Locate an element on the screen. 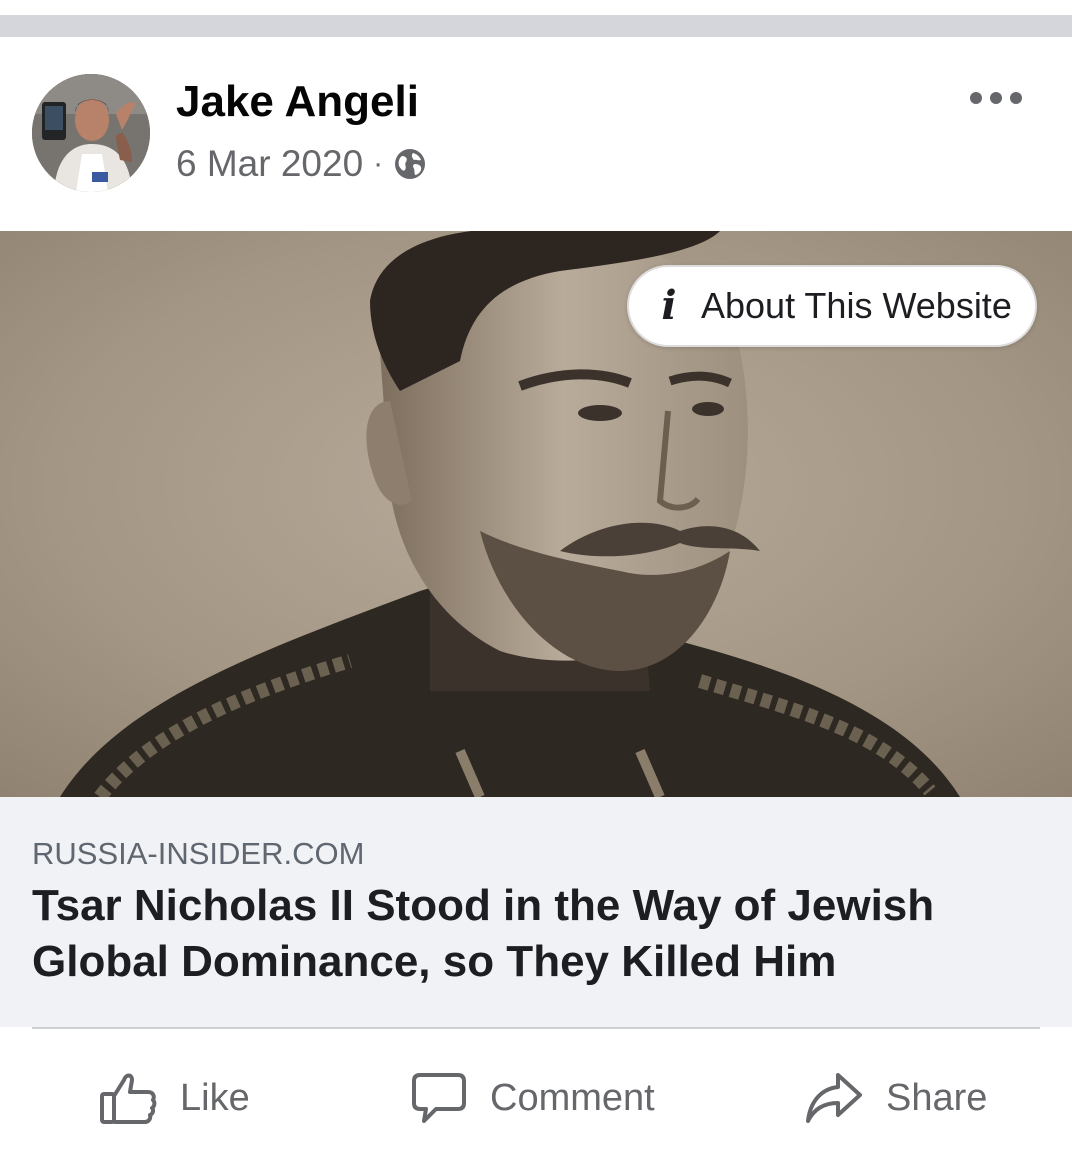 This screenshot has height=1157, width=1072. about-this-website-button: i About This Website is located at coordinates (832, 306).